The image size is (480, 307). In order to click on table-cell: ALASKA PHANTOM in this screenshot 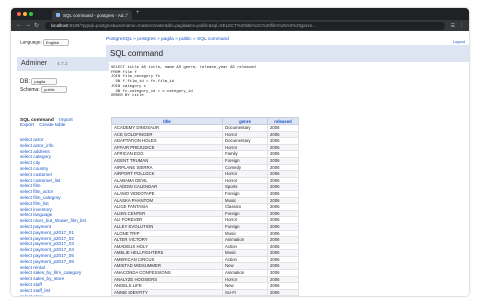, I will do `click(167, 200)`.